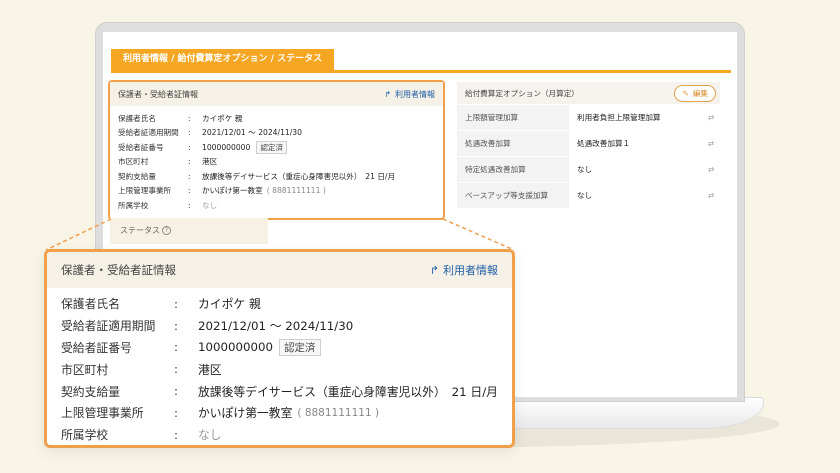 This screenshot has height=473, width=840. I want to click on edit-button-label: 編集, so click(700, 93).